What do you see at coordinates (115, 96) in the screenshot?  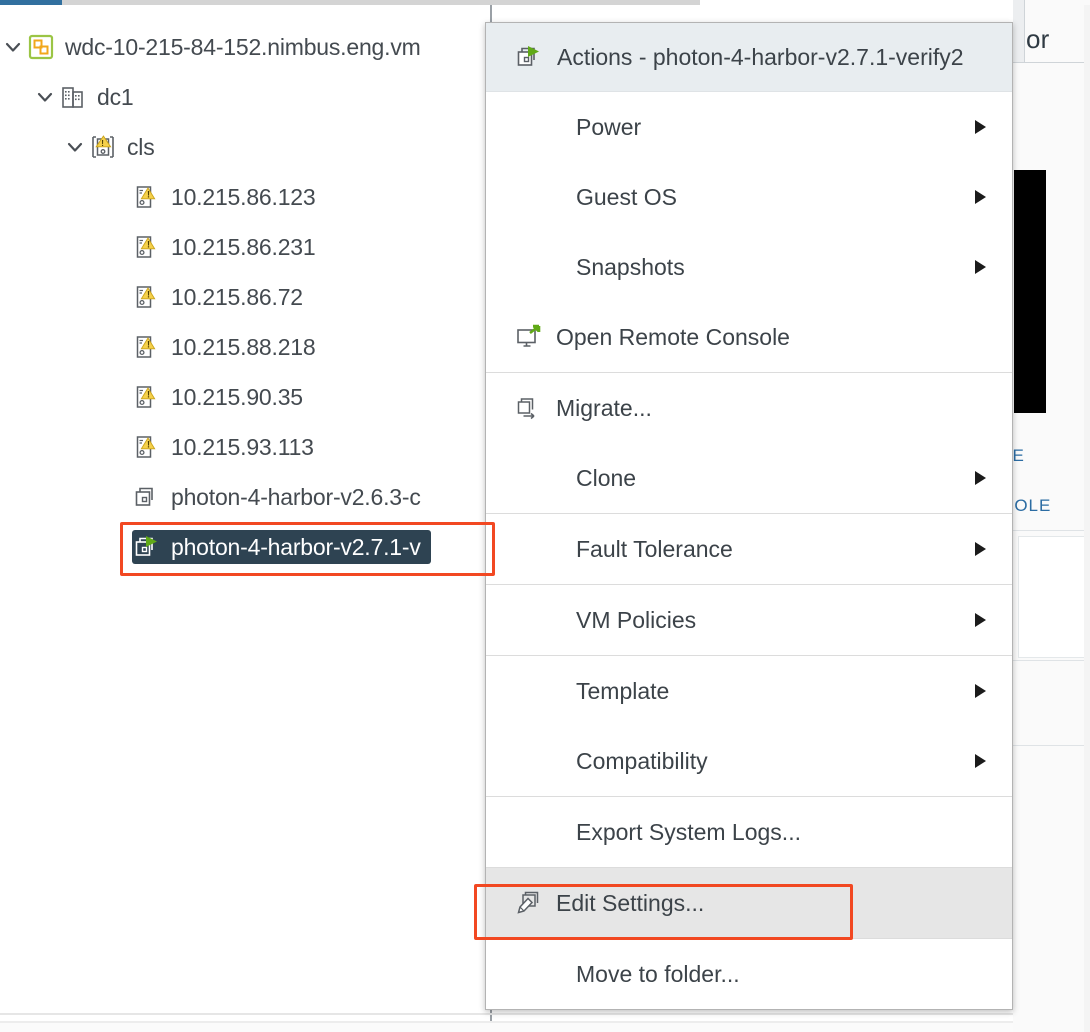 I see `tree-item-label: dc1` at bounding box center [115, 96].